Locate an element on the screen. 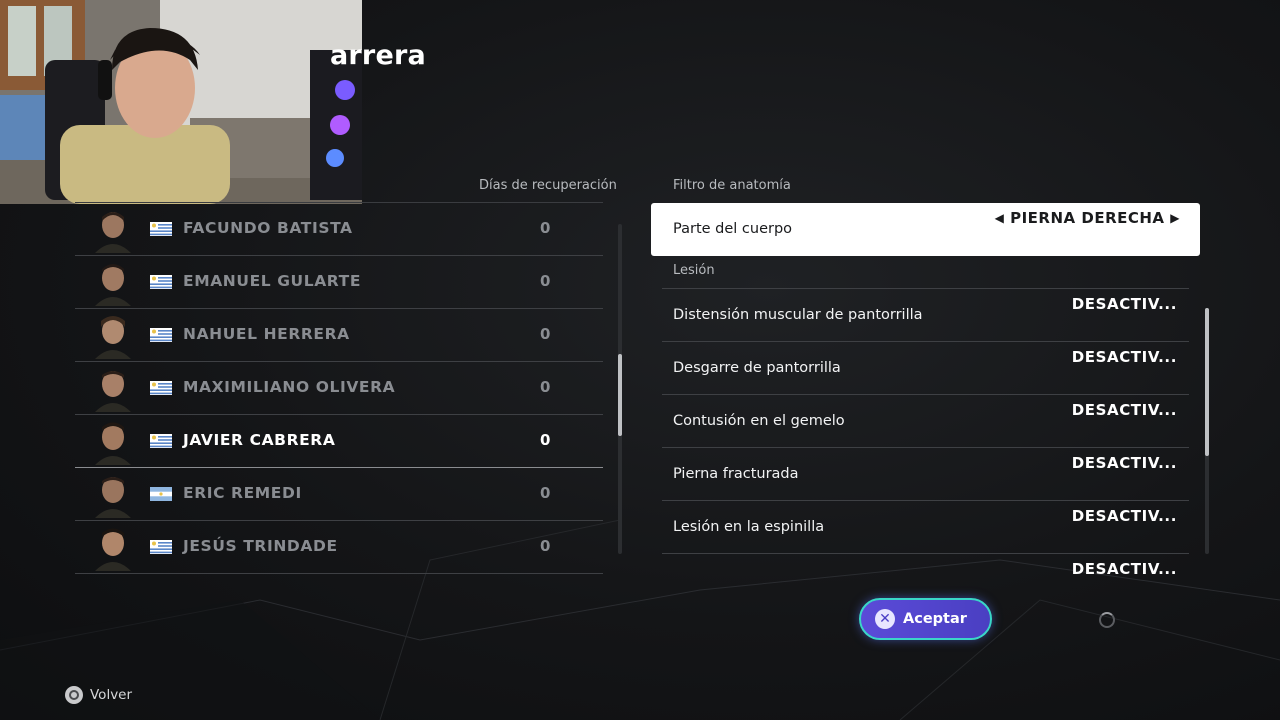 The width and height of the screenshot is (1280, 720). player-row-selected: JAVIER CABRERA 0 is located at coordinates (339, 441).